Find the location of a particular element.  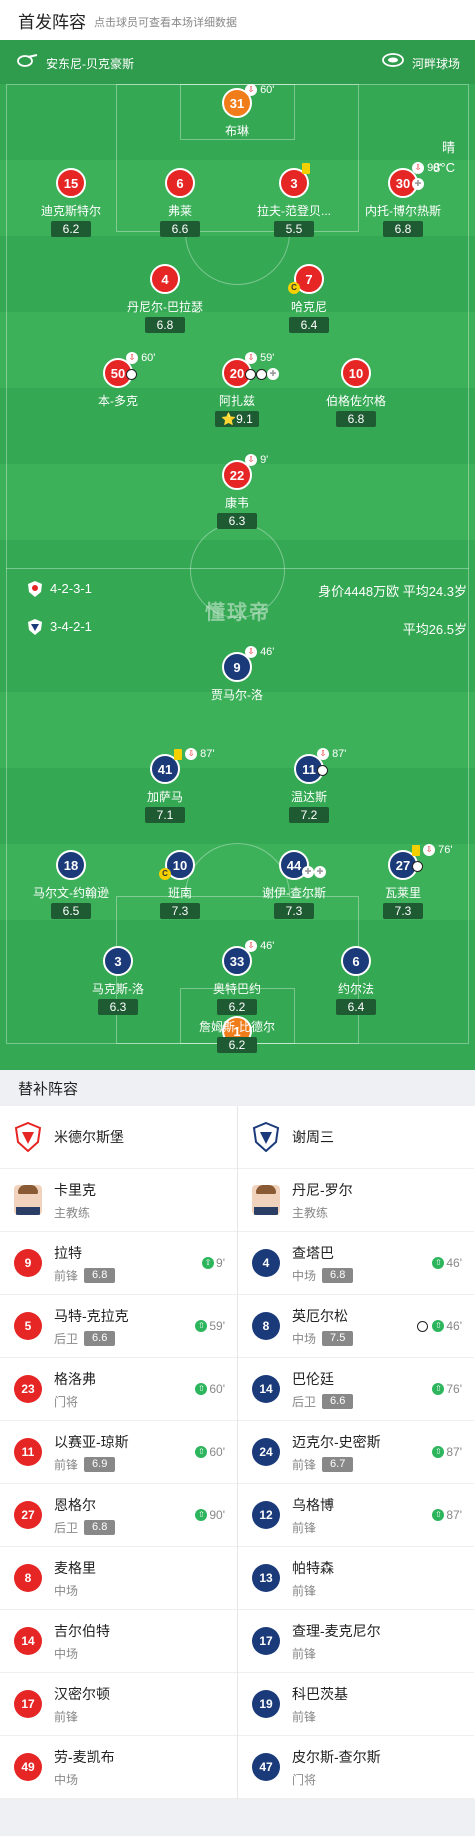

away-player-10: 10 班南 7.3 is located at coordinates (180, 885).